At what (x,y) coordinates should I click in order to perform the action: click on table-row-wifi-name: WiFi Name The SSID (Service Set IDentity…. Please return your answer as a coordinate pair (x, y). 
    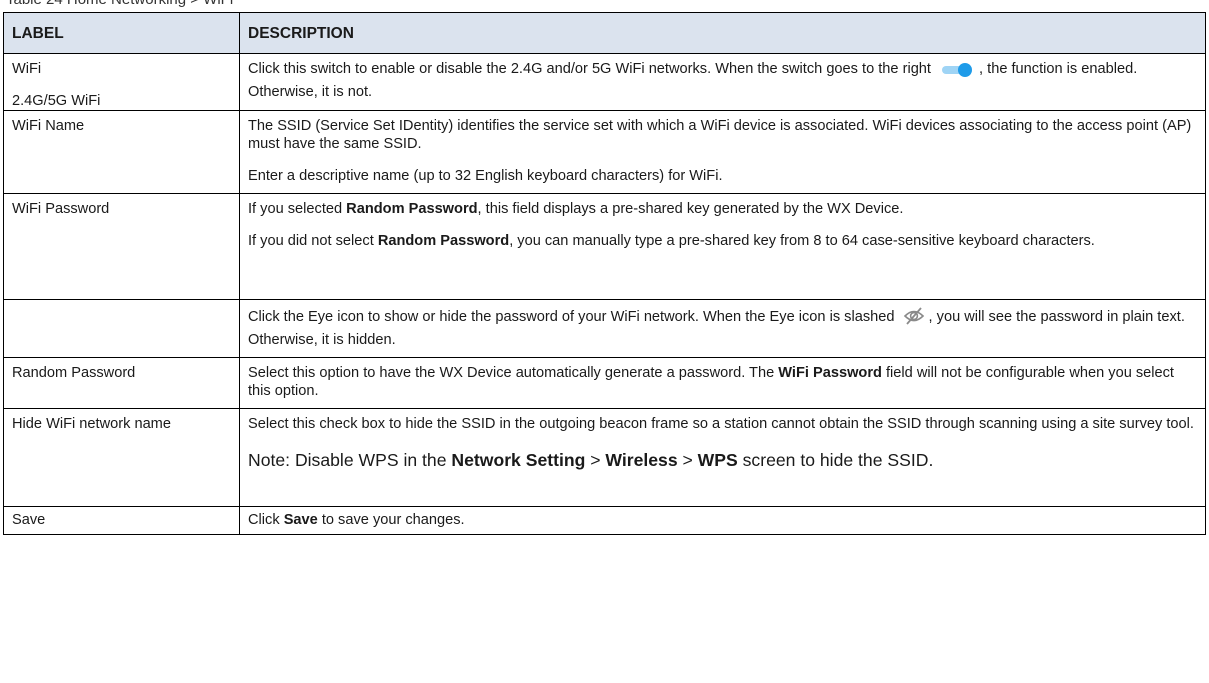
    Looking at the image, I should click on (604, 152).